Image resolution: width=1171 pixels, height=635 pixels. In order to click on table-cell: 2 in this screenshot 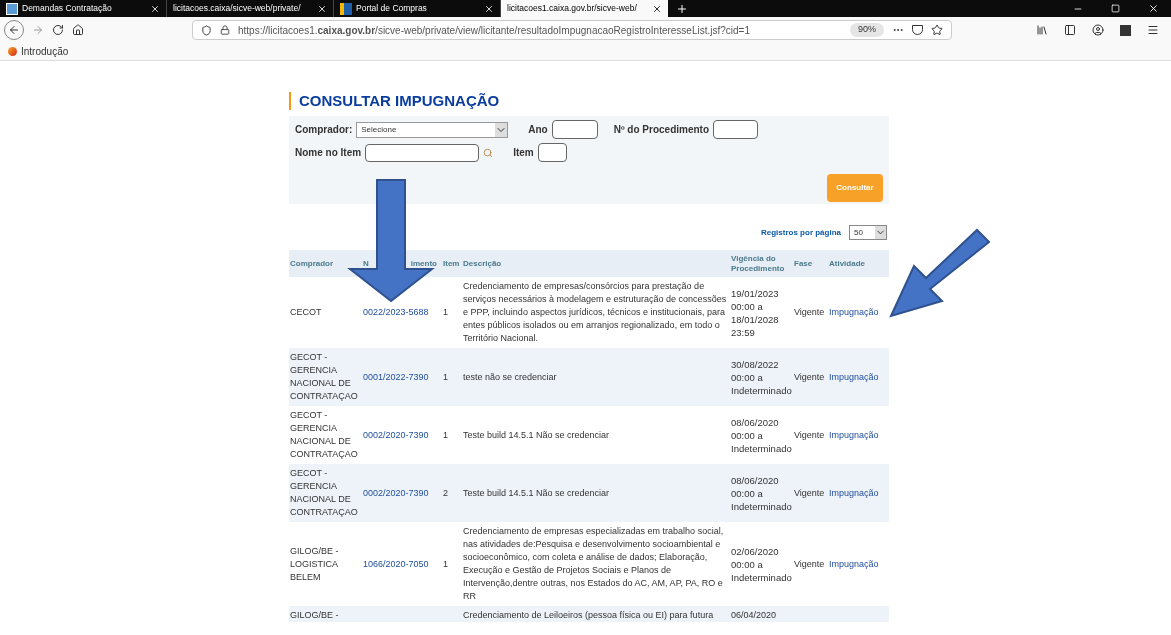, I will do `click(445, 492)`.